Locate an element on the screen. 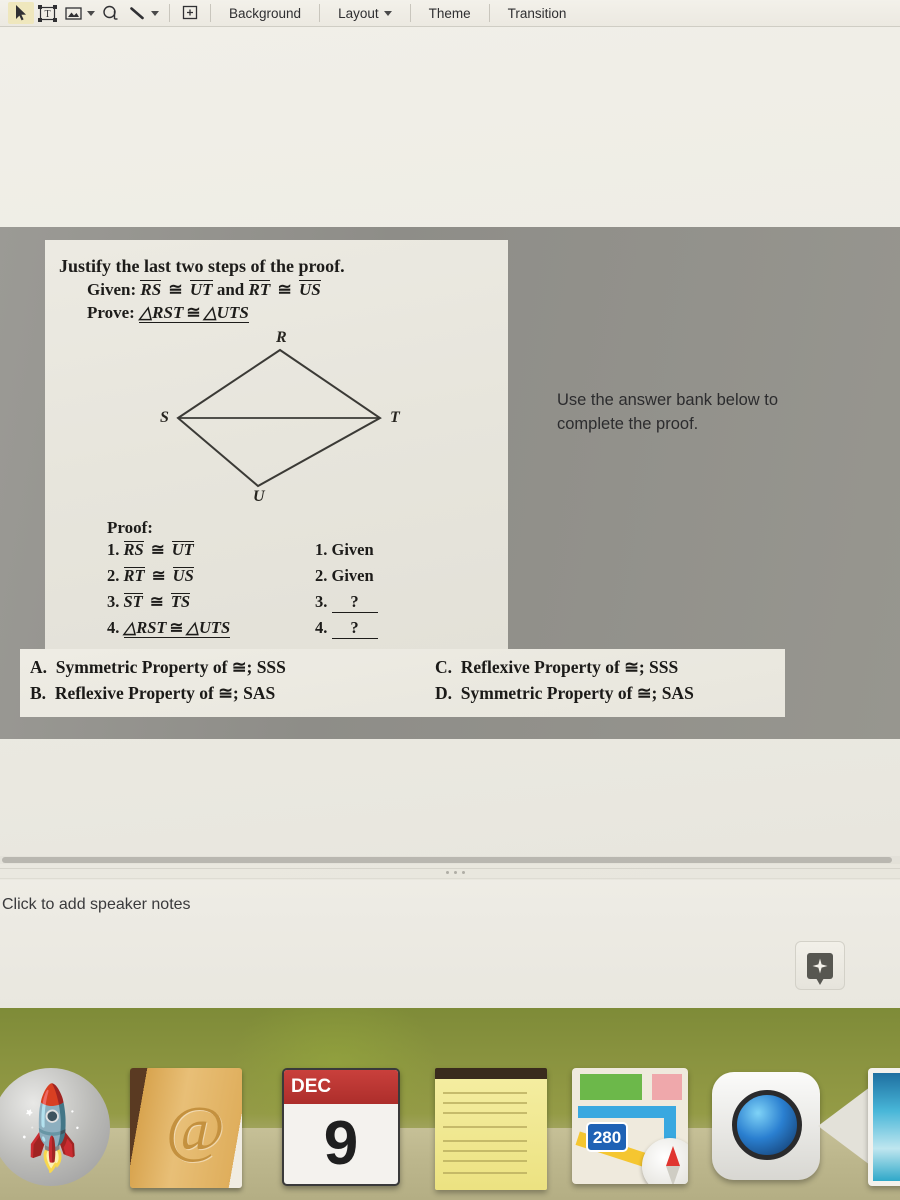  instruction-line-1: Use the answer bank below to is located at coordinates (668, 400).